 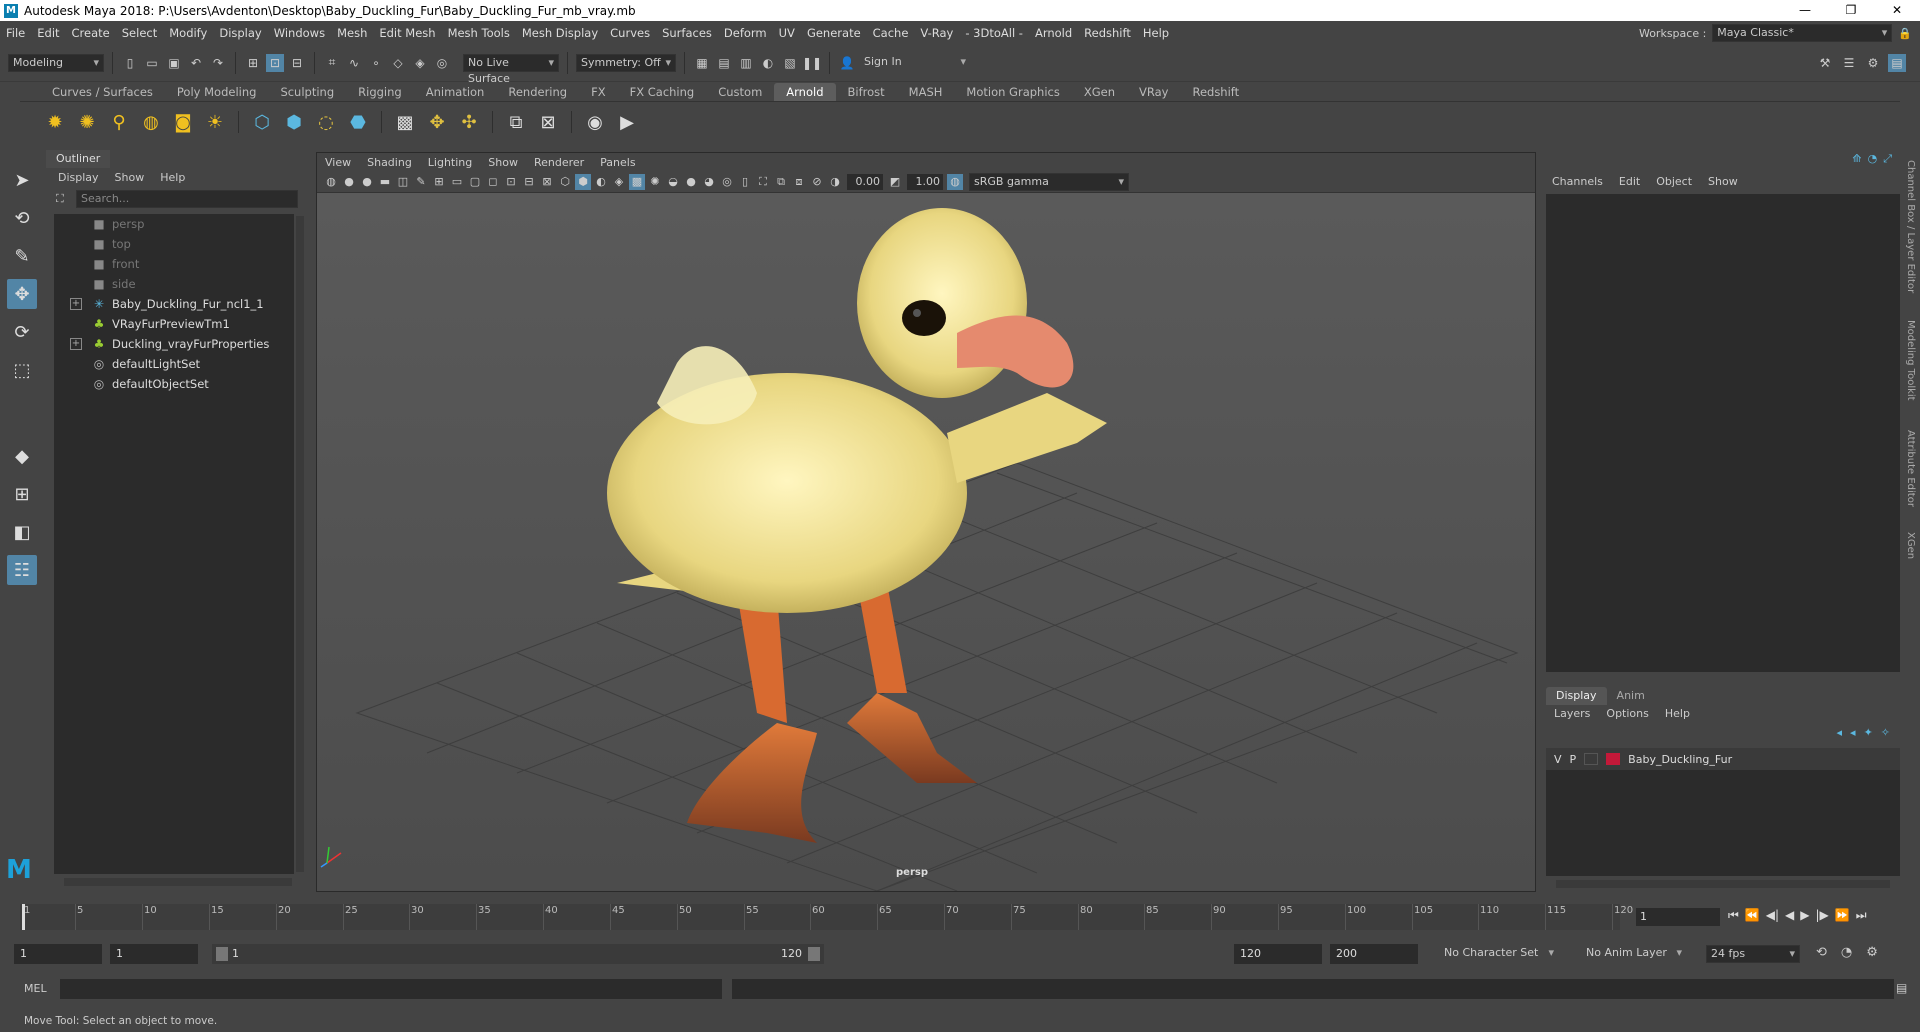 What do you see at coordinates (559, 162) in the screenshot?
I see `viewport-menu-renderer: Renderer` at bounding box center [559, 162].